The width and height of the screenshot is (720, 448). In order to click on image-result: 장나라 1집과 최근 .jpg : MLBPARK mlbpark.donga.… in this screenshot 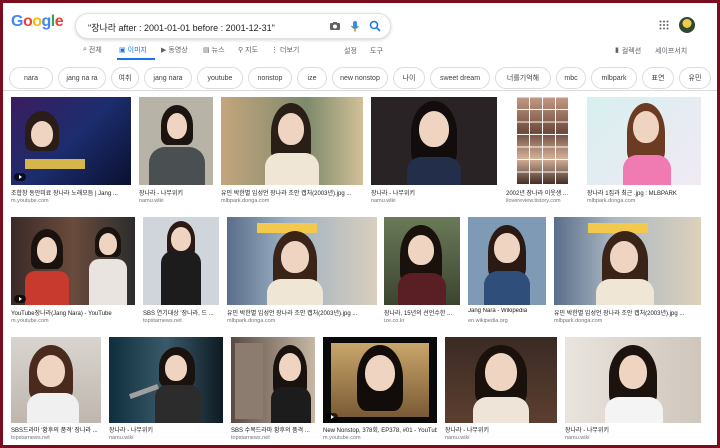, I will do `click(644, 153)`.